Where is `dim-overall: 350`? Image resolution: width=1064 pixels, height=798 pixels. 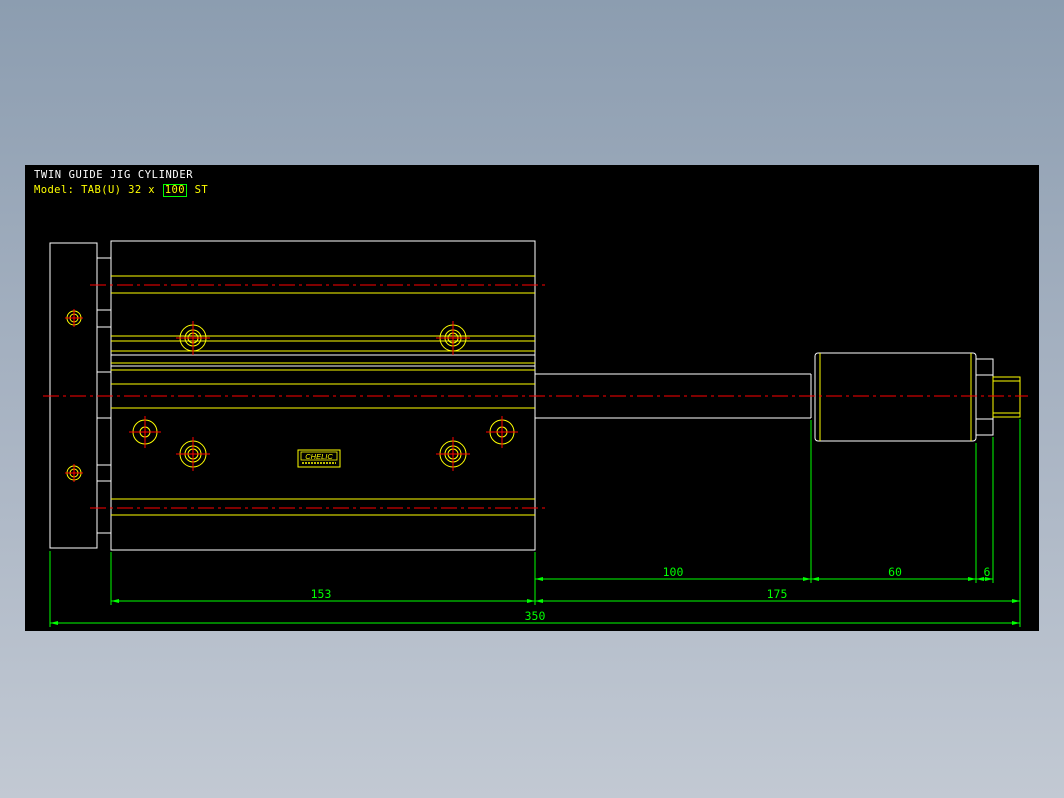 dim-overall: 350 is located at coordinates (535, 616).